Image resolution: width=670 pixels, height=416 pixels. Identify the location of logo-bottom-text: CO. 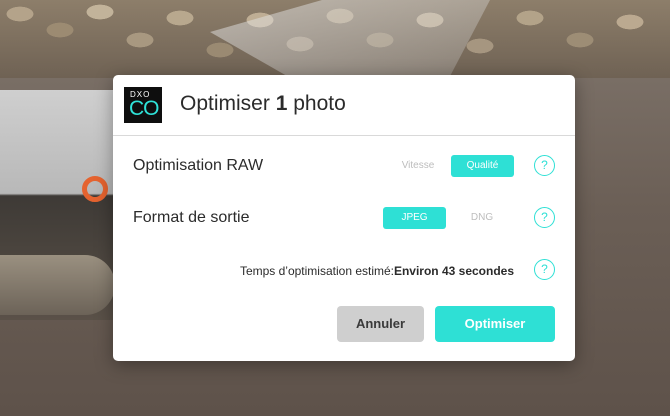
(144, 108).